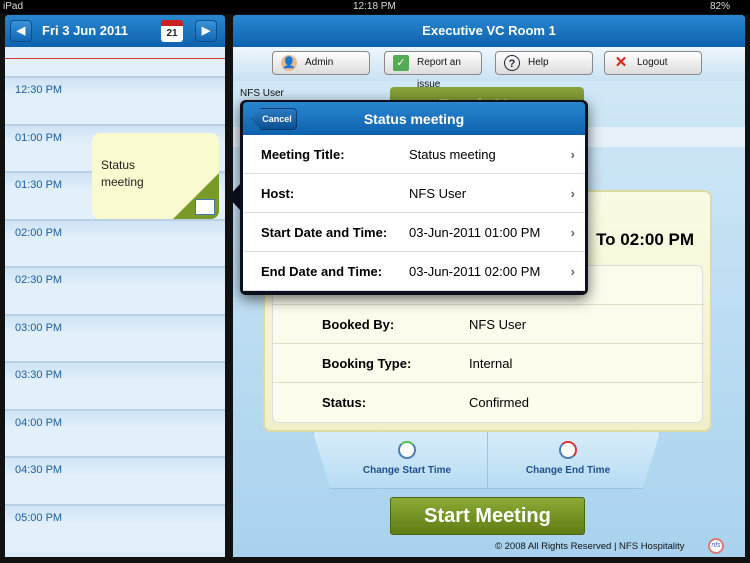  I want to click on report-issue-button: ✓ Report an issue, so click(433, 70).